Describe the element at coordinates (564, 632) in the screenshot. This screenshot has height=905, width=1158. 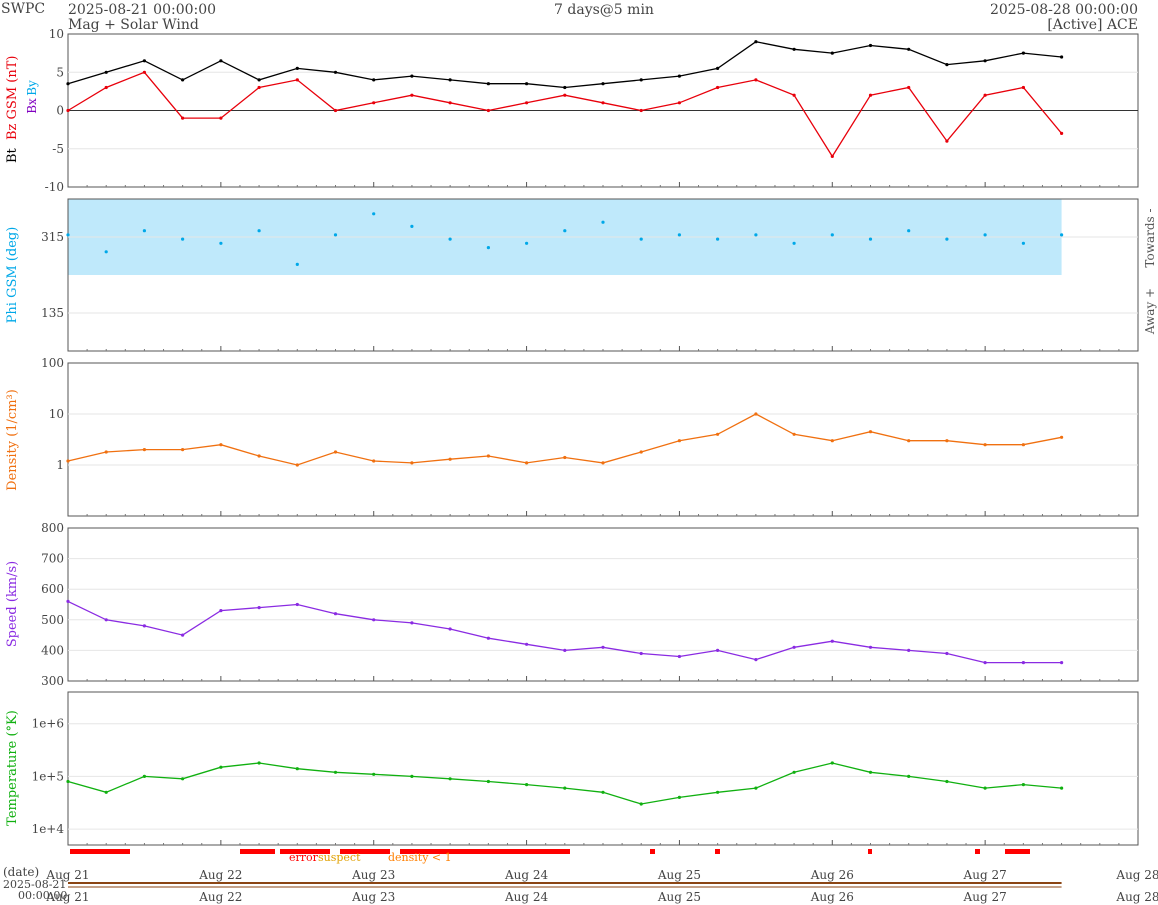
I see `series-line-Speed` at that location.